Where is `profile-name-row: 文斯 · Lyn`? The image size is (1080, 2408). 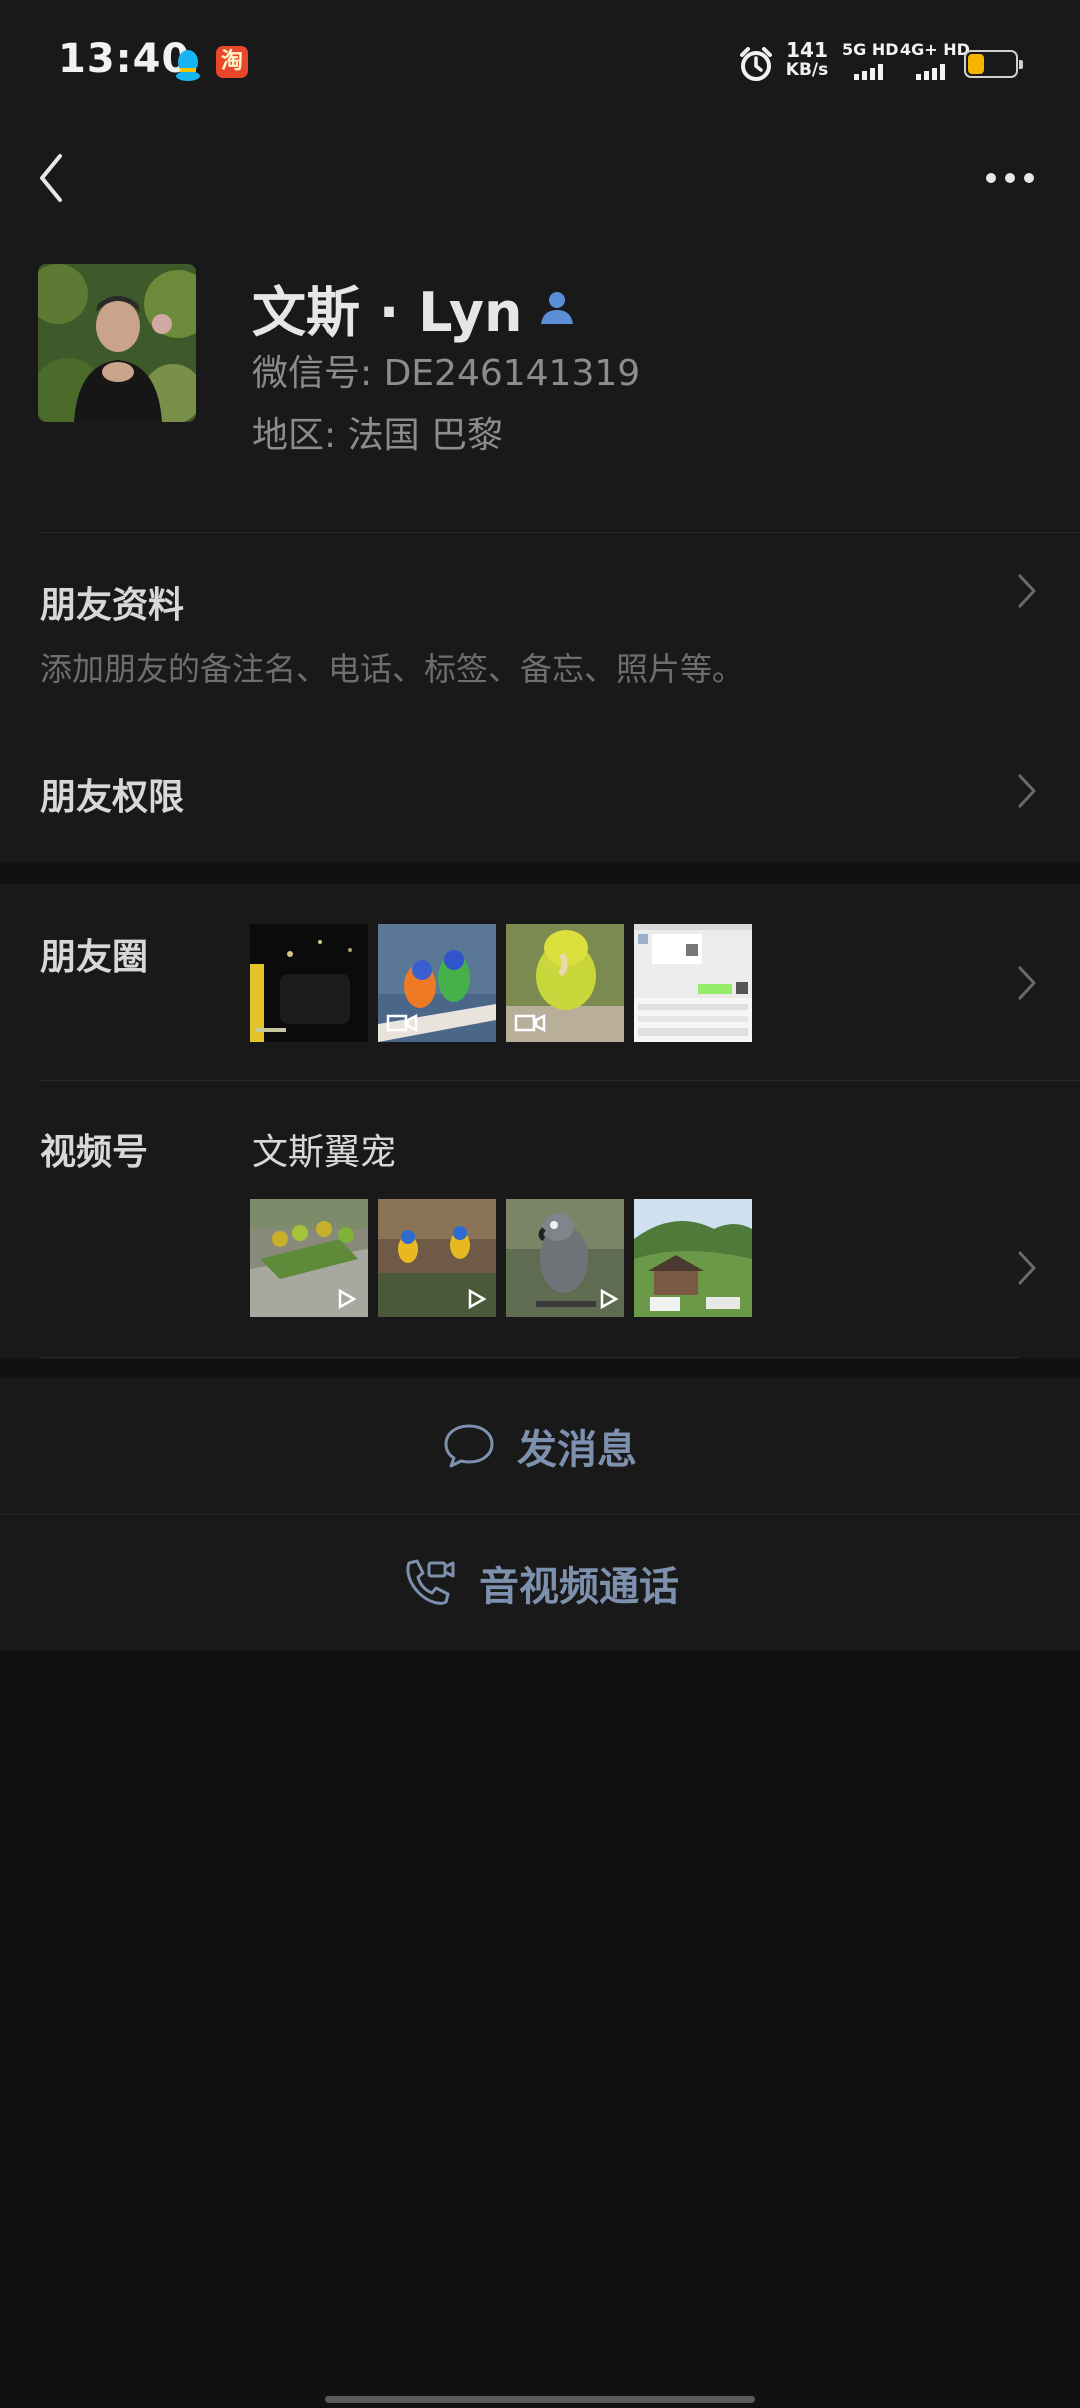 profile-name-row: 文斯 · Lyn is located at coordinates (414, 307).